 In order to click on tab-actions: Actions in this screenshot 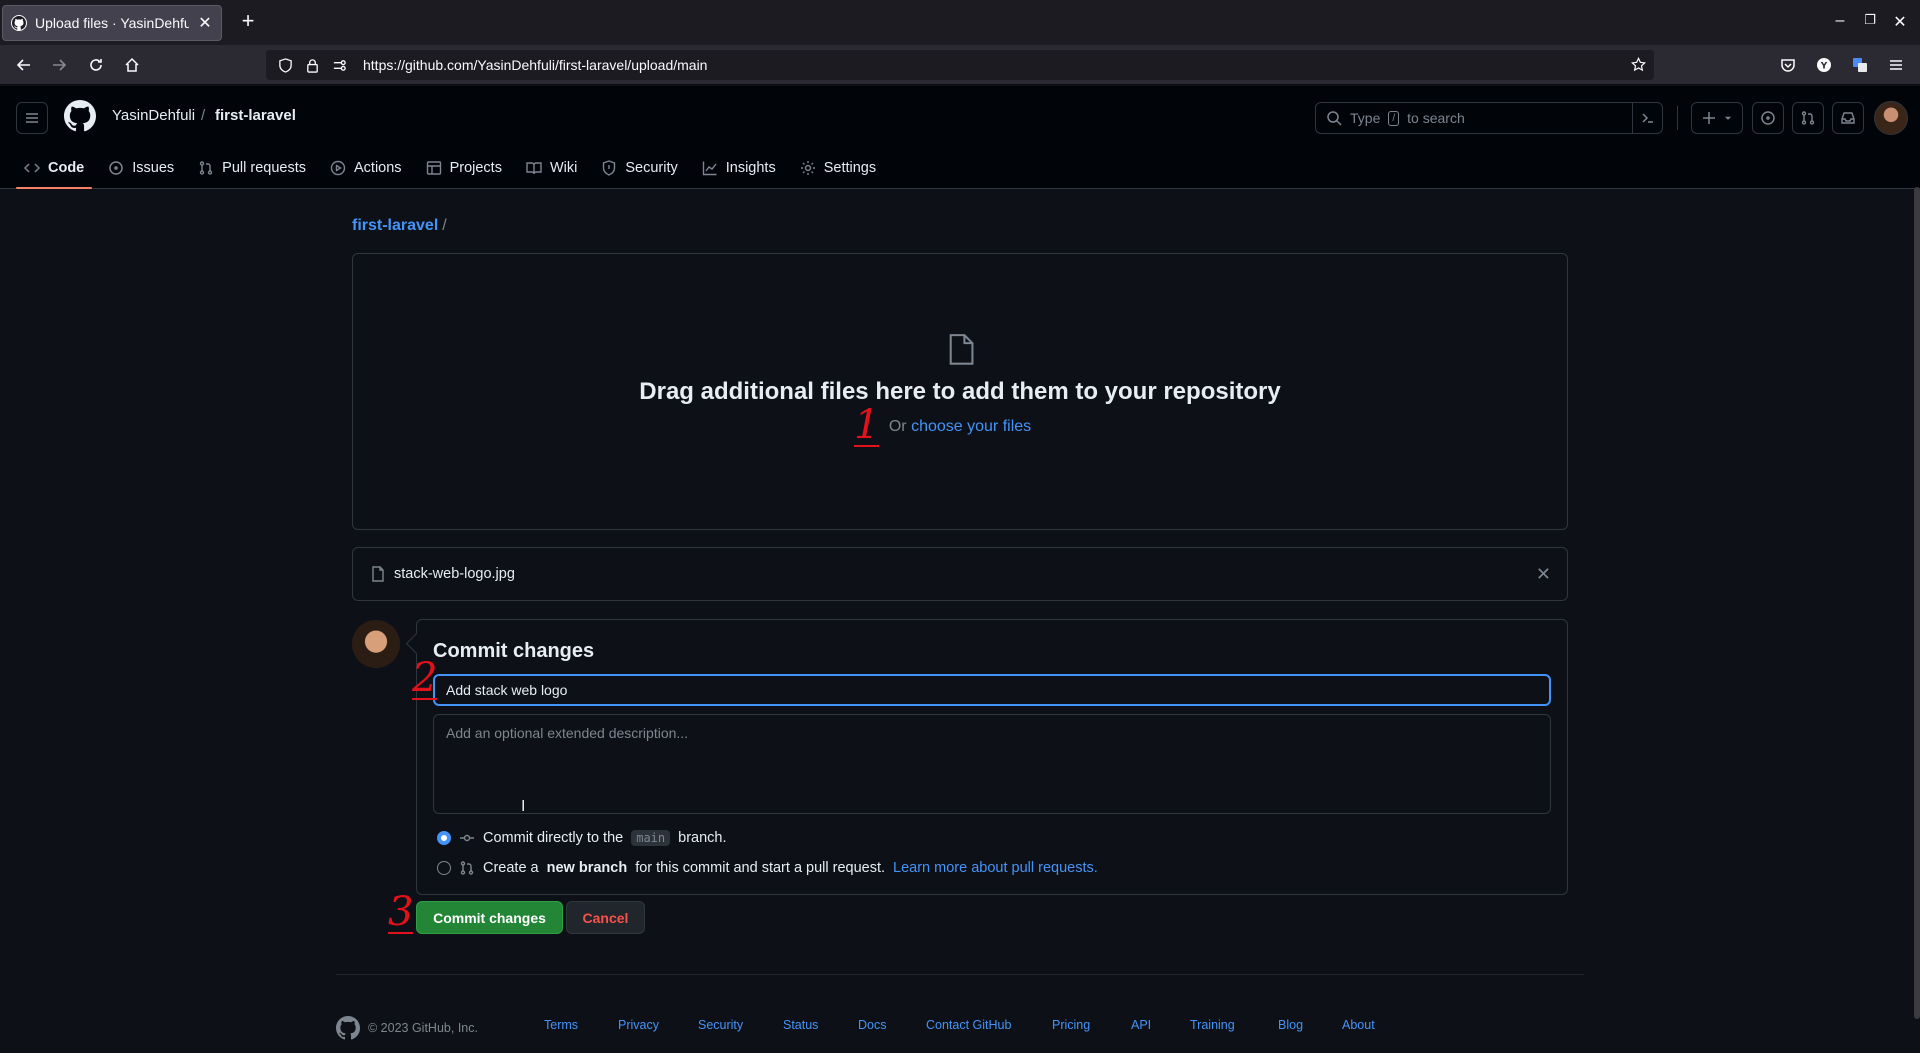, I will do `click(366, 168)`.